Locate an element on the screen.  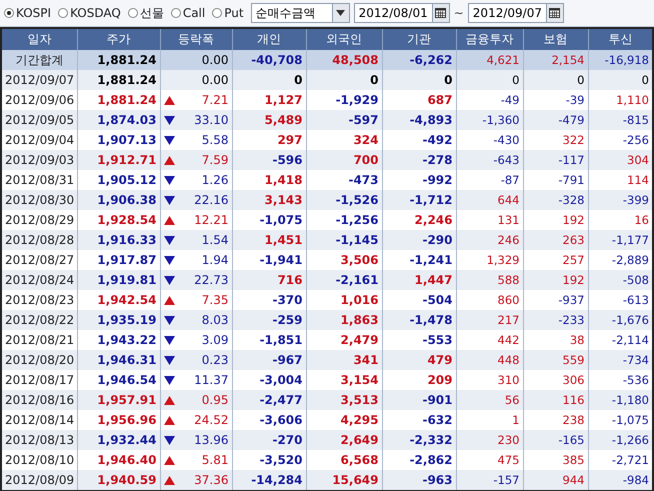
amount-cell: -1,676 is located at coordinates (630, 320).